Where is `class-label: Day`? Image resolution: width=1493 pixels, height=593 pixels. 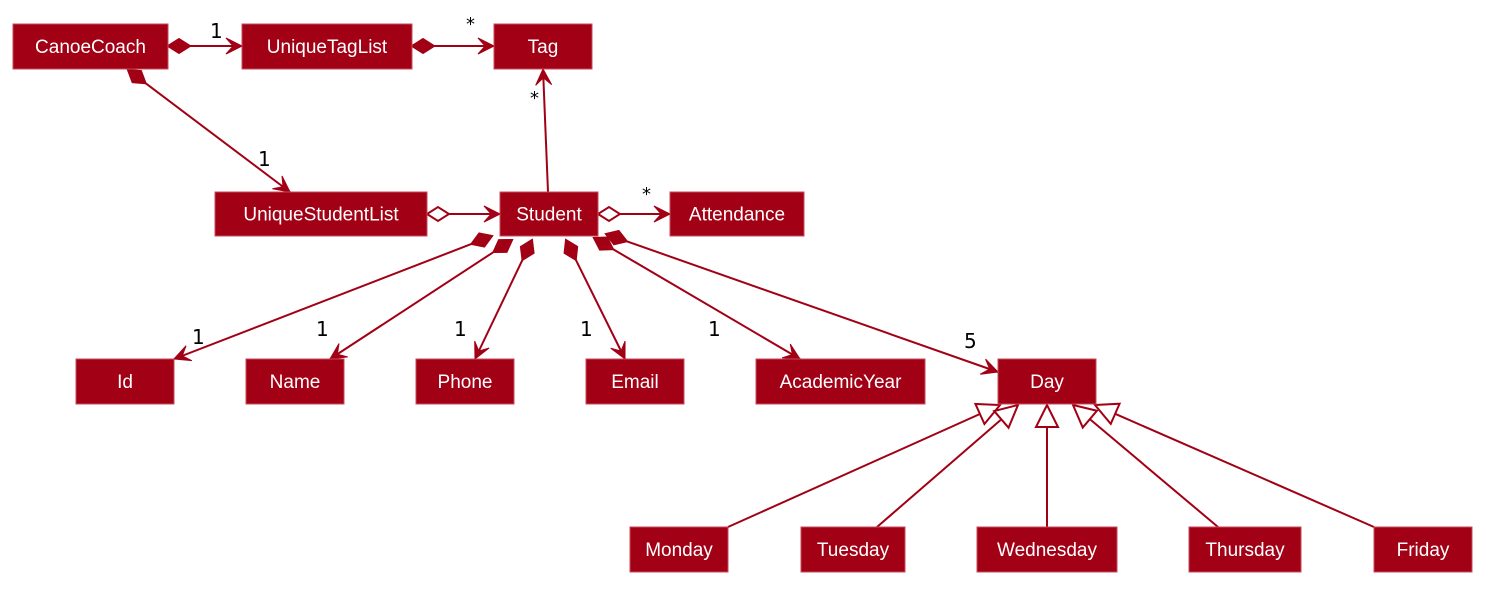 class-label: Day is located at coordinates (1047, 382).